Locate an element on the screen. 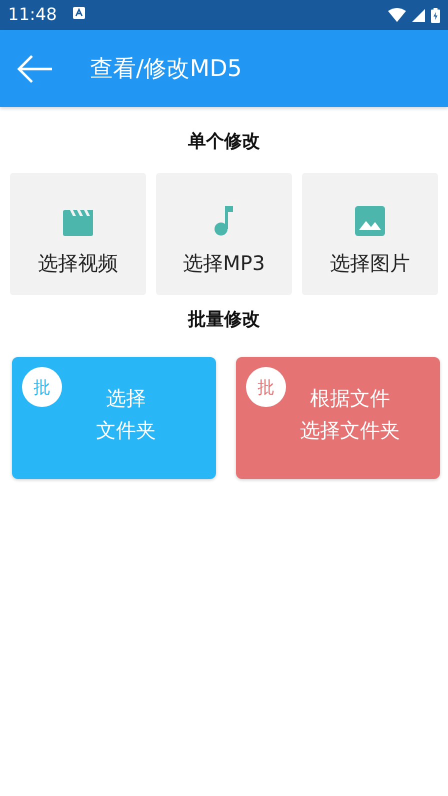 This screenshot has width=448, height=796. media-select-button: 选择图片 is located at coordinates (370, 234).